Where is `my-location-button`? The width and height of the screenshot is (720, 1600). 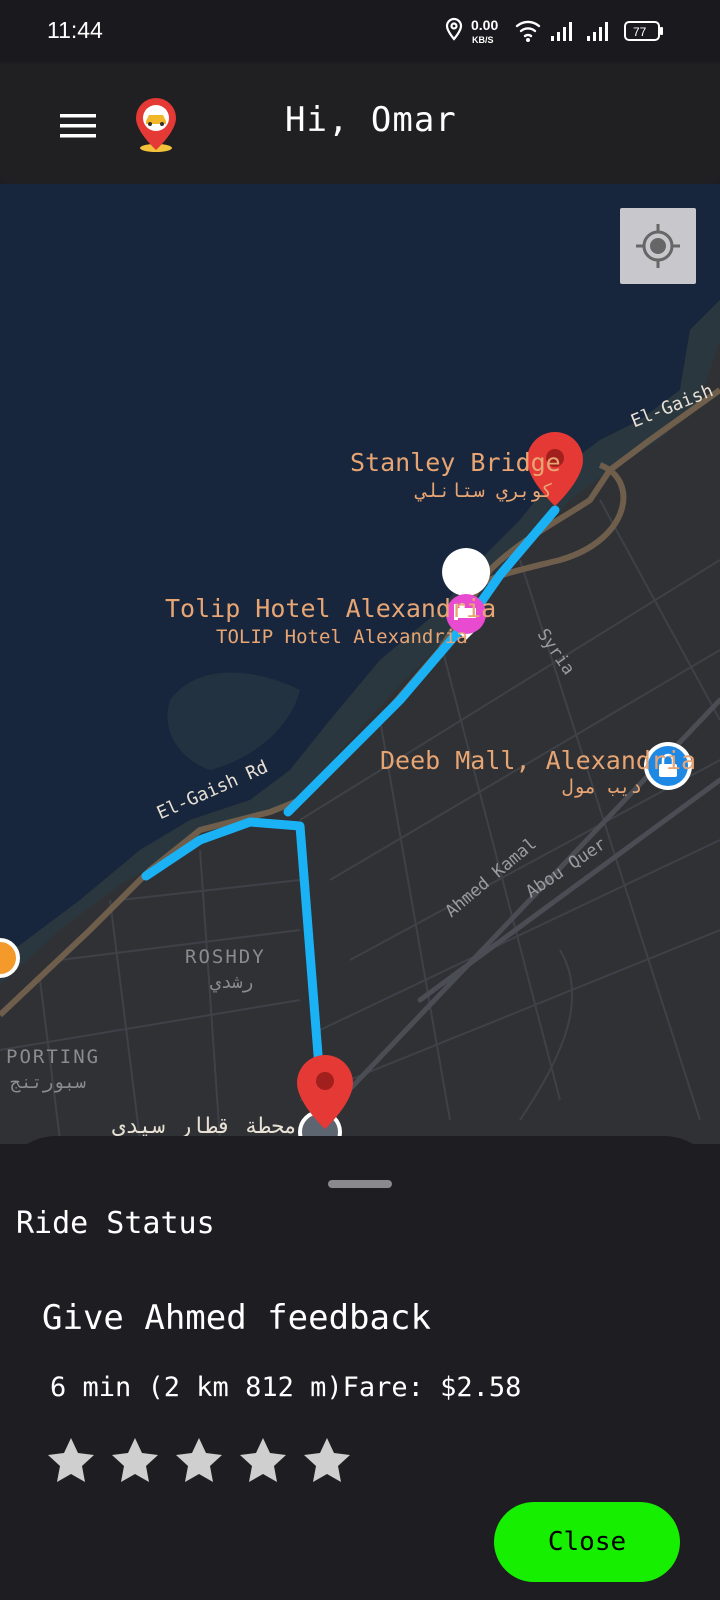
my-location-button is located at coordinates (658, 246).